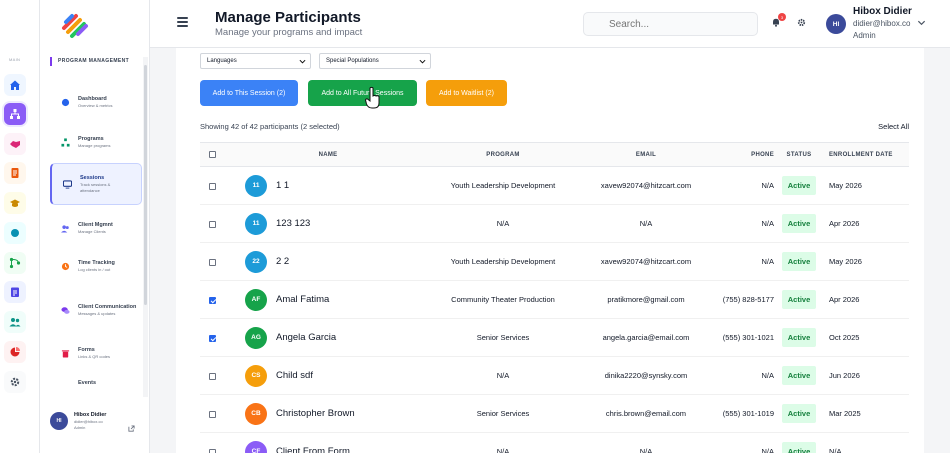 The height and width of the screenshot is (453, 950). I want to click on participant-name: Angela Garcia, so click(306, 337).